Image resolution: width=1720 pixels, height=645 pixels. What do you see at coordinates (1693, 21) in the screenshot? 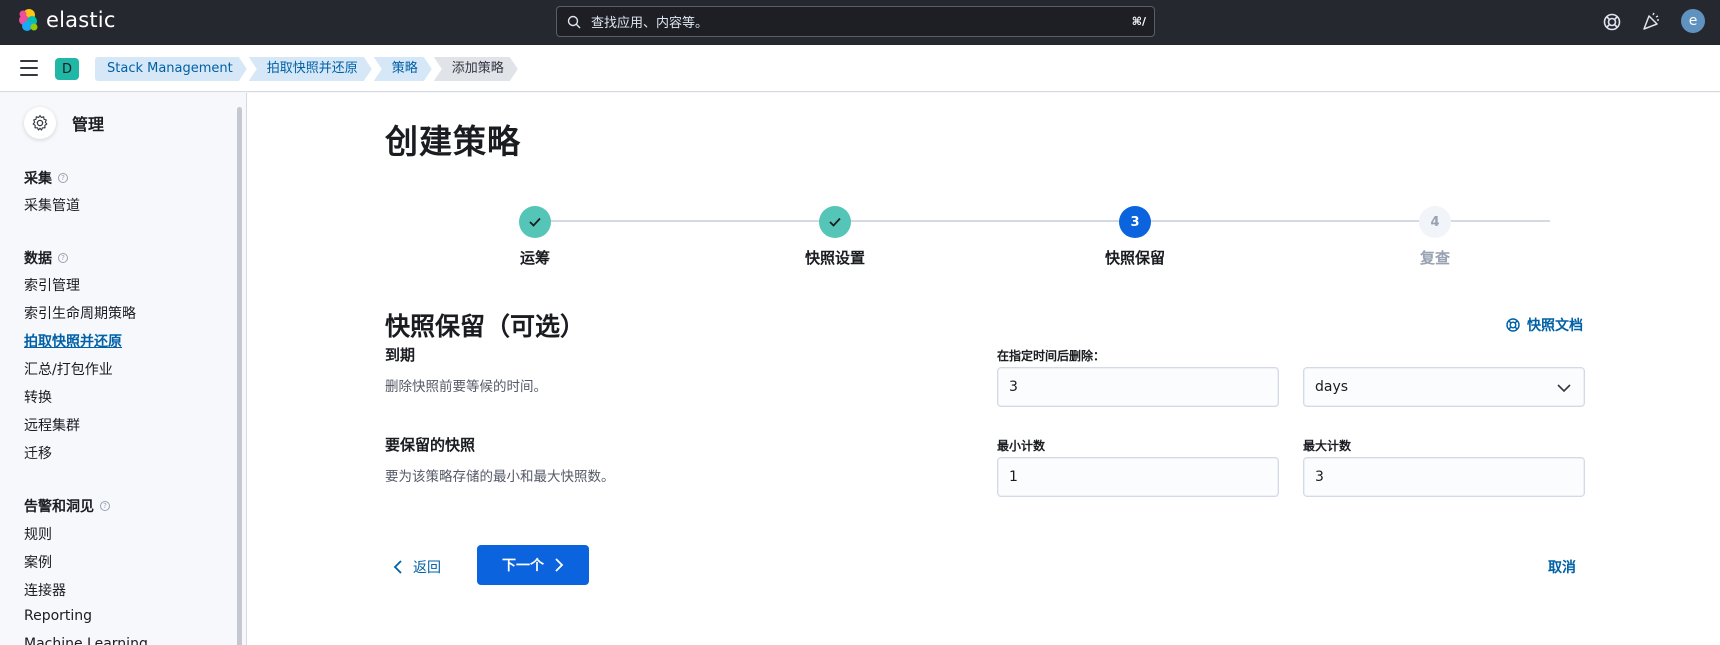
I see `user-avatar: e` at bounding box center [1693, 21].